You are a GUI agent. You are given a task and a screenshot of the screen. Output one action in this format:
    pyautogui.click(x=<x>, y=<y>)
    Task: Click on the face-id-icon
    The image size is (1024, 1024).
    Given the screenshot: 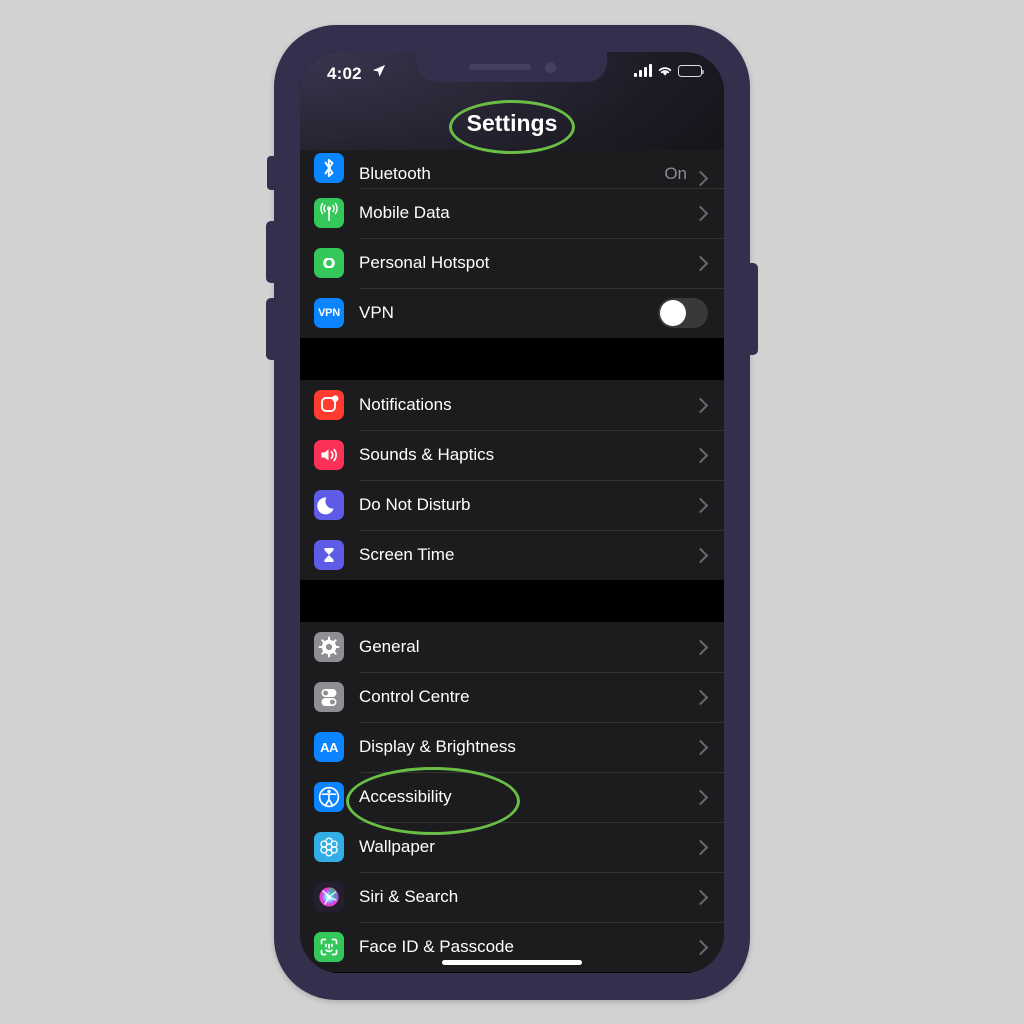 What is the action you would take?
    pyautogui.click(x=329, y=947)
    